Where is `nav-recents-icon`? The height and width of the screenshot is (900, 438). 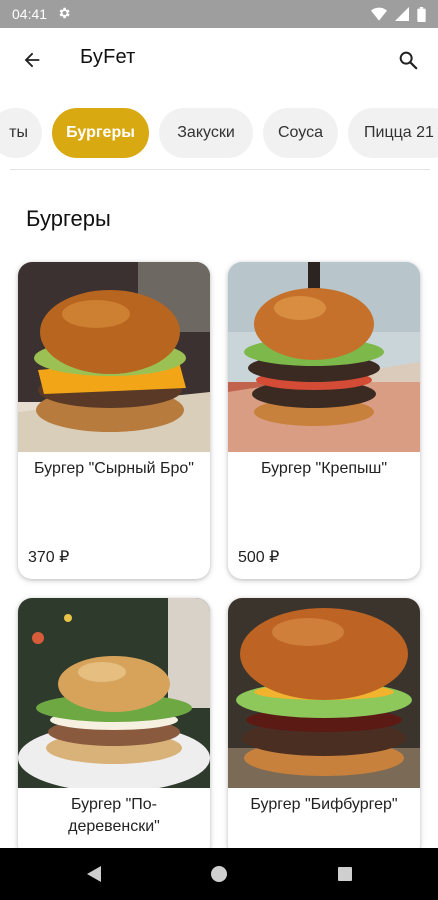
nav-recents-icon is located at coordinates (345, 874).